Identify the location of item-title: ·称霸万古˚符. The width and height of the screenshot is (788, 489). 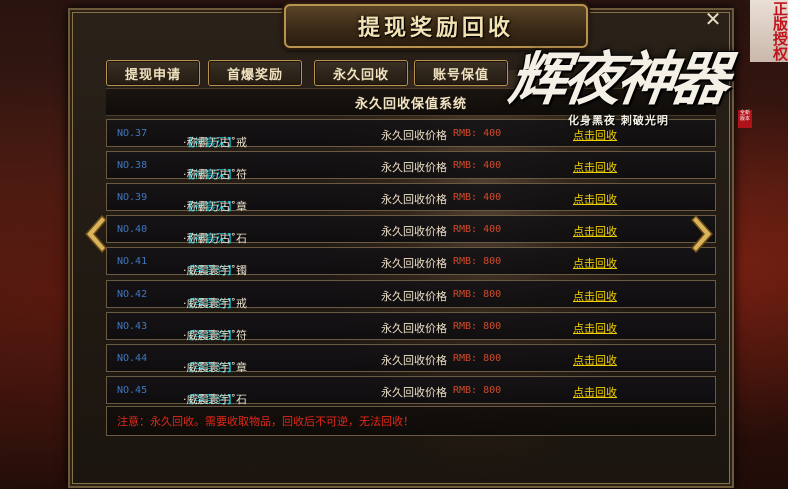
(215, 175).